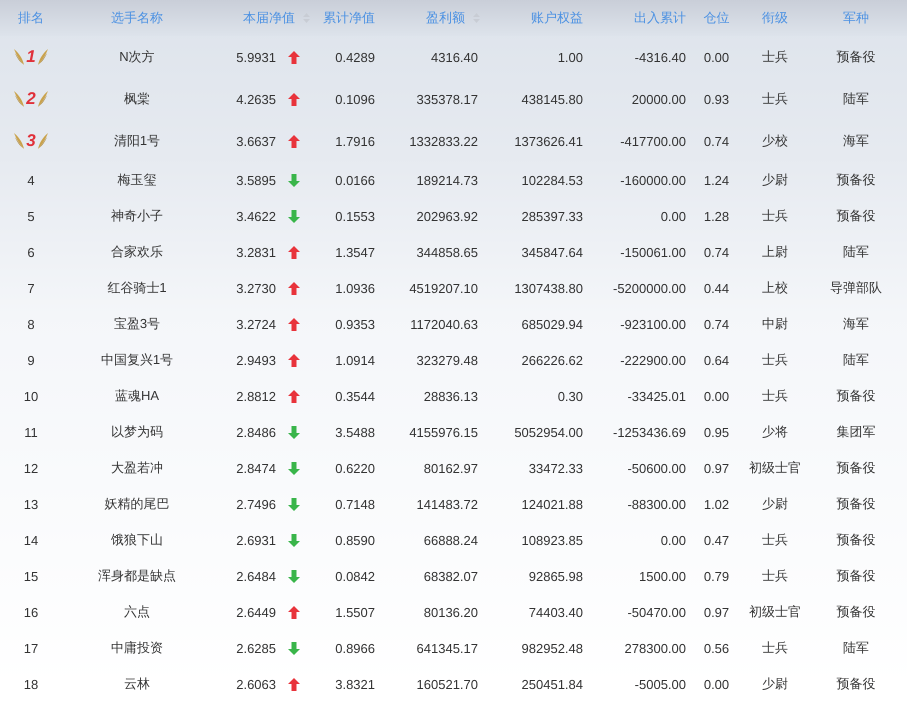 The image size is (907, 703). I want to click on grade-cell: 少将, so click(775, 432).